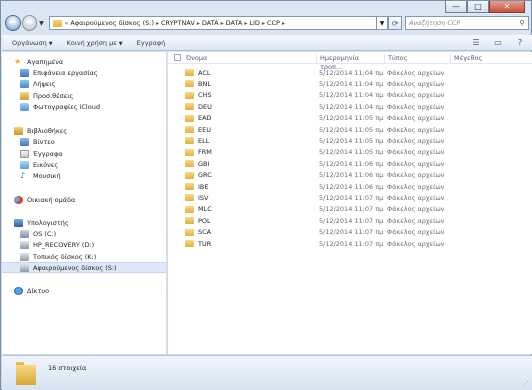 The height and width of the screenshot is (390, 532). What do you see at coordinates (59, 72) in the screenshot?
I see `nav-item-desktop: Επιφάνεια εργασίας` at bounding box center [59, 72].